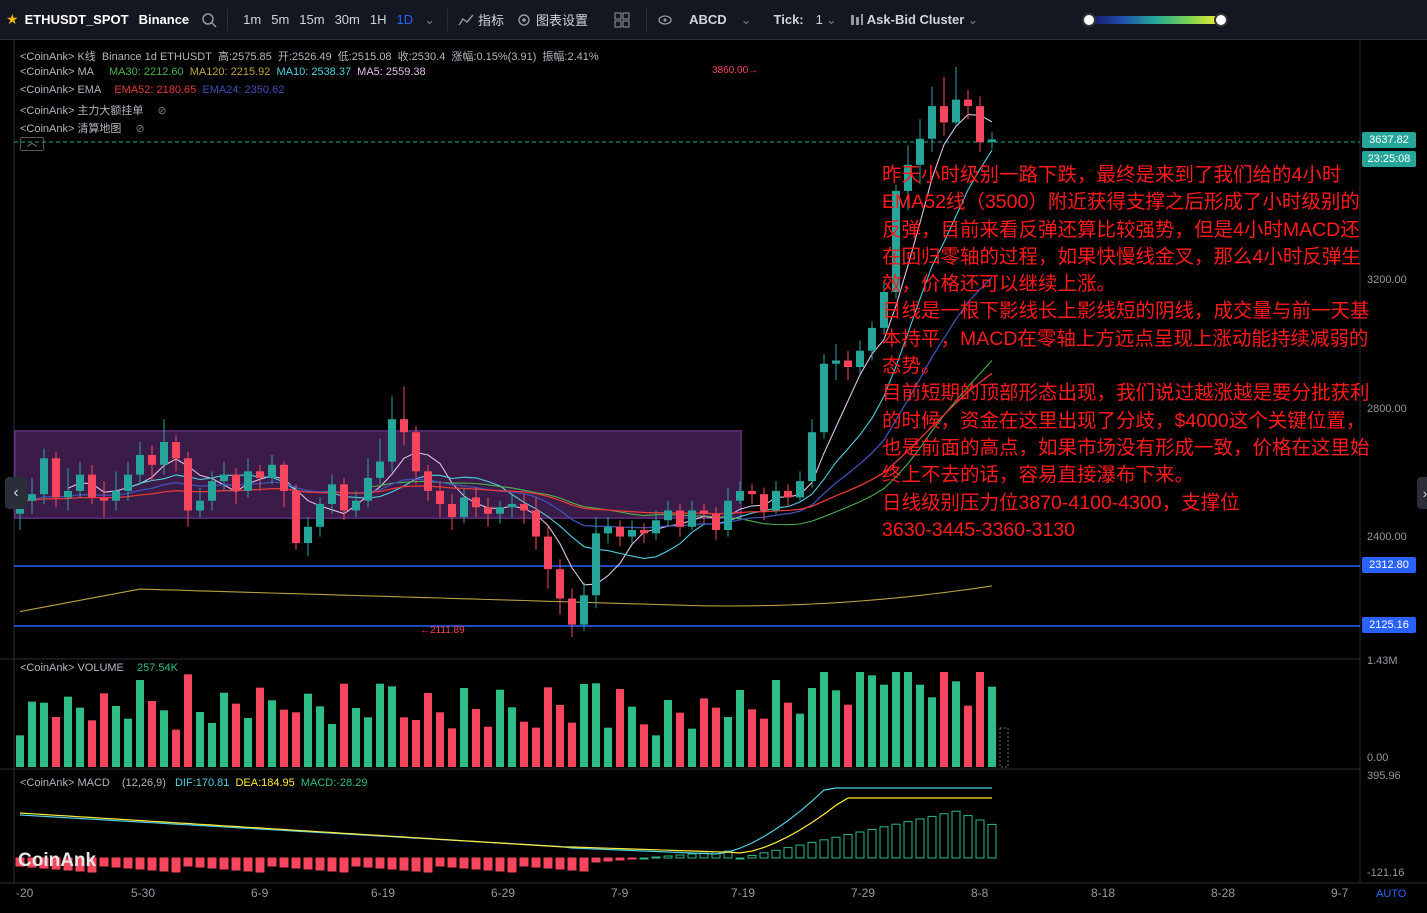  I want to click on timeframe-1H: 1H, so click(378, 19).